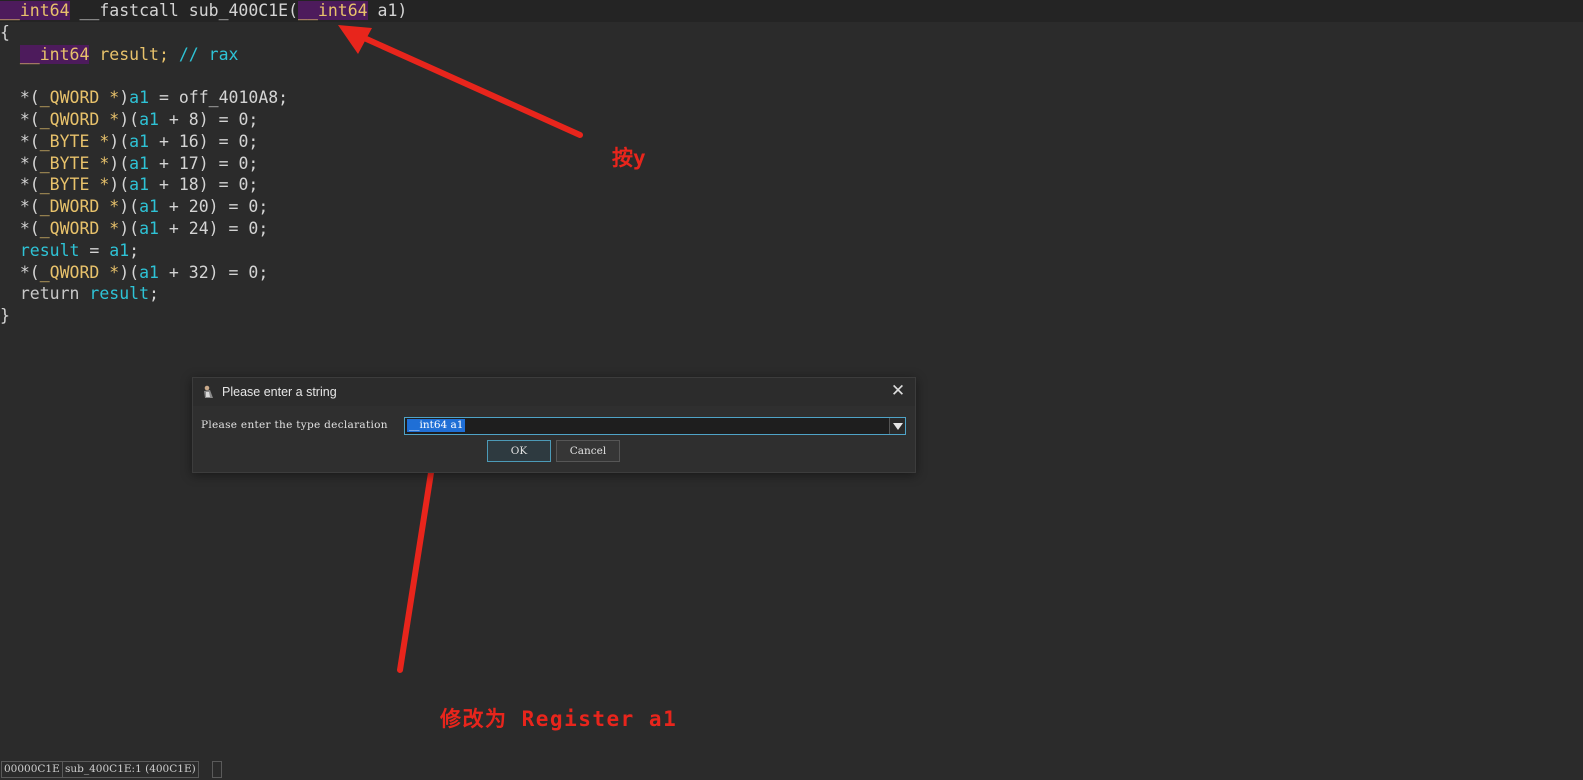 This screenshot has height=780, width=1583. Describe the element at coordinates (130, 769) in the screenshot. I see `status-location: sub_400C1E:1 (400C1E)` at that location.